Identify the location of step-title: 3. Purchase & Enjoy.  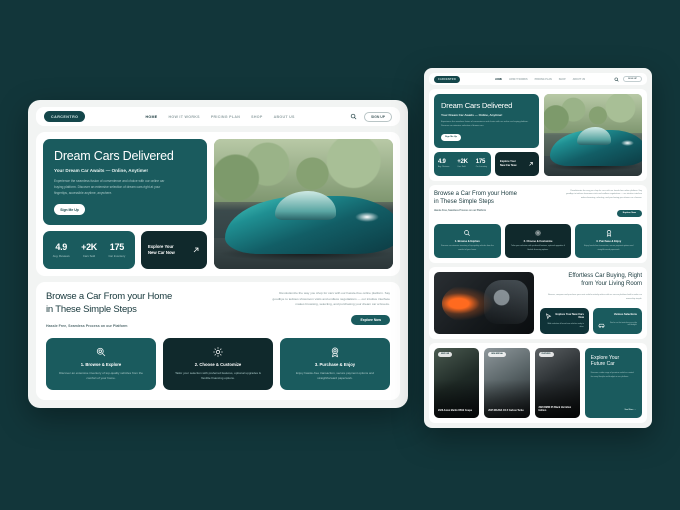
(609, 241).